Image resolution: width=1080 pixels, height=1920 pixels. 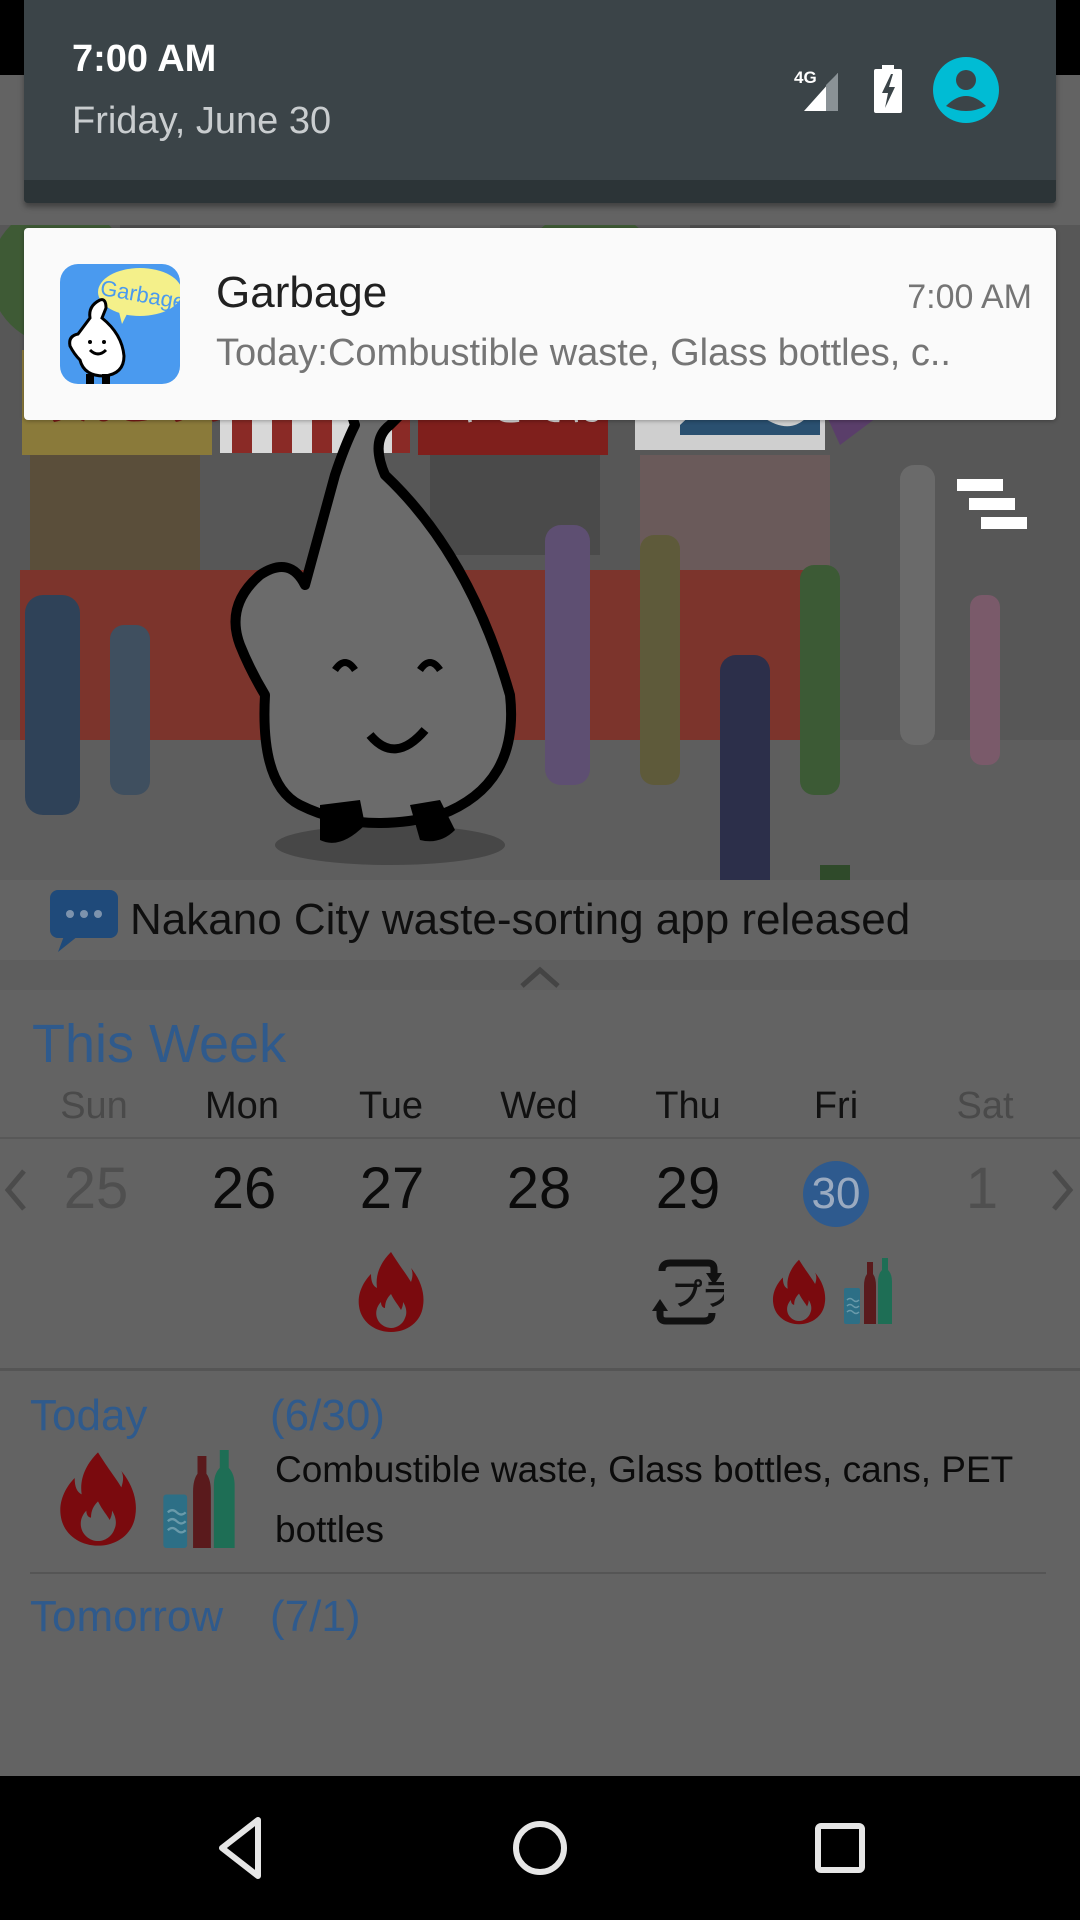 What do you see at coordinates (698, 1295) in the screenshot?
I see `svg-text: プラ` at bounding box center [698, 1295].